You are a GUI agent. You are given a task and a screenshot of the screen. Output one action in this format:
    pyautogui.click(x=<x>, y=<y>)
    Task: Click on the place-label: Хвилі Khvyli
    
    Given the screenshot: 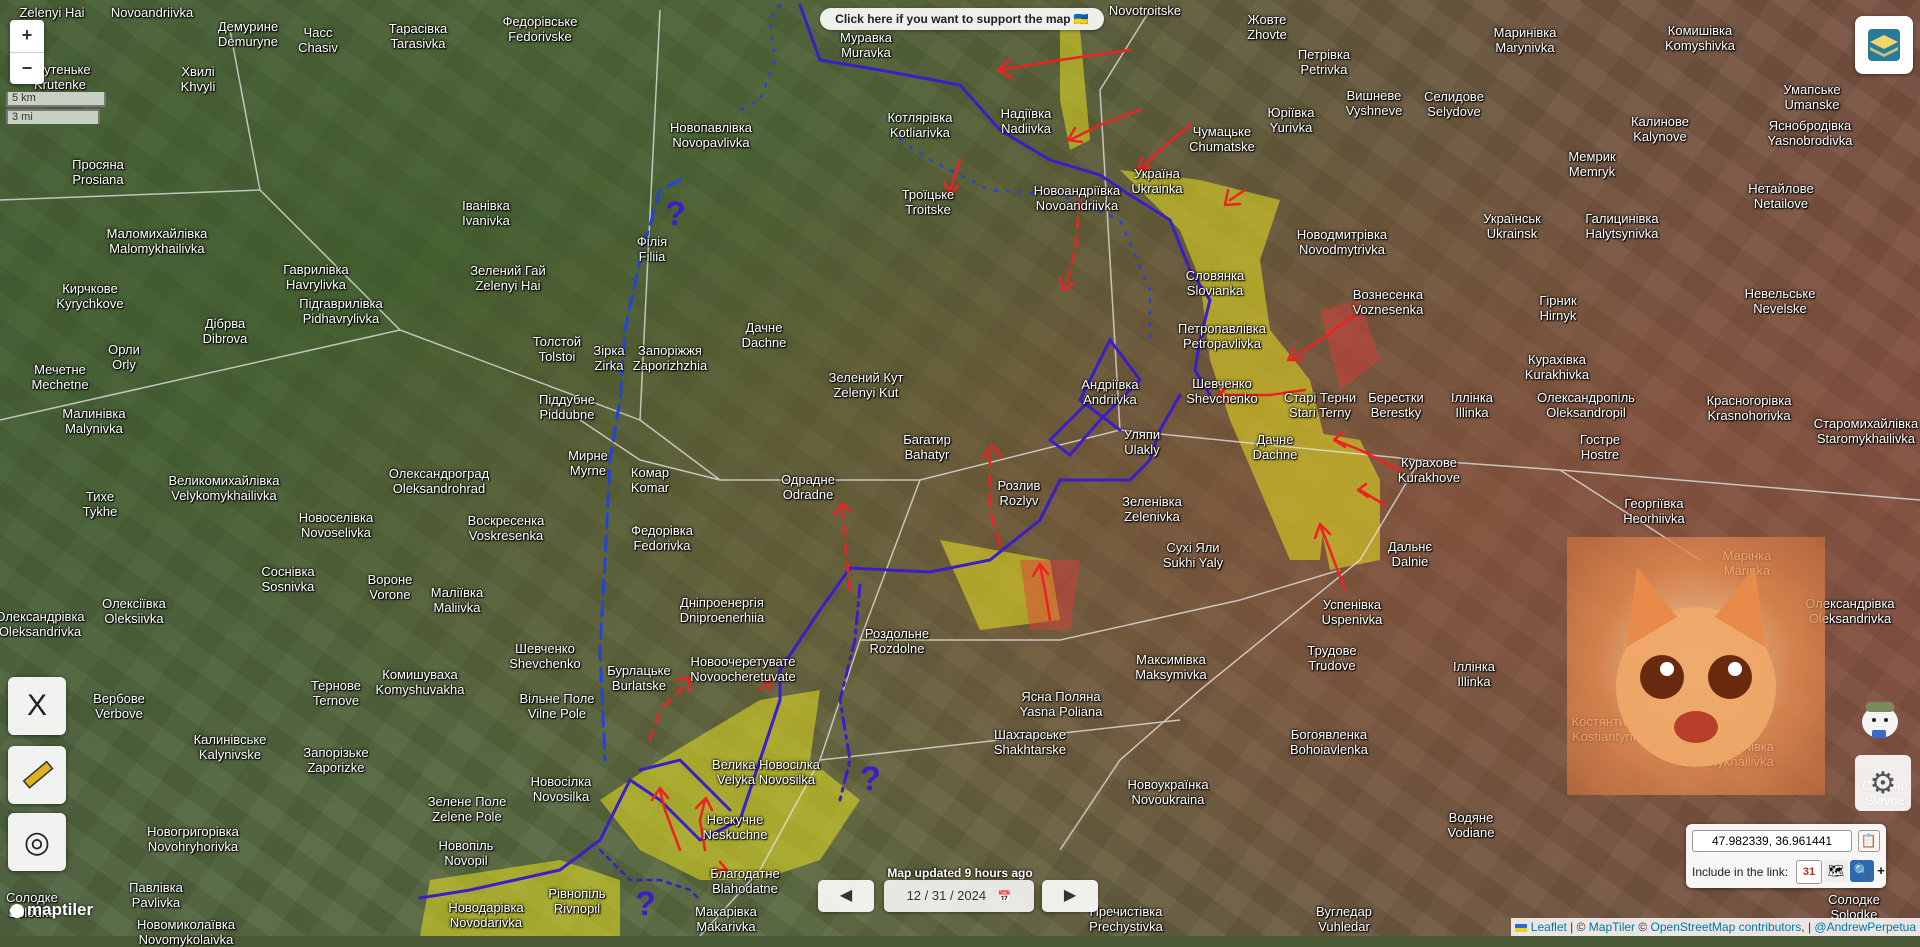 What is the action you would take?
    pyautogui.click(x=198, y=79)
    